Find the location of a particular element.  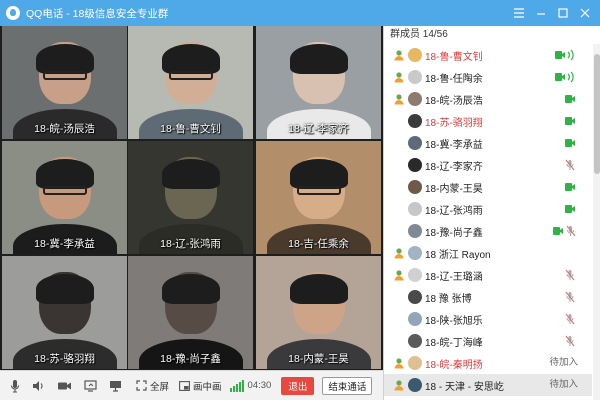

signal-strength-icon is located at coordinates (237, 385).